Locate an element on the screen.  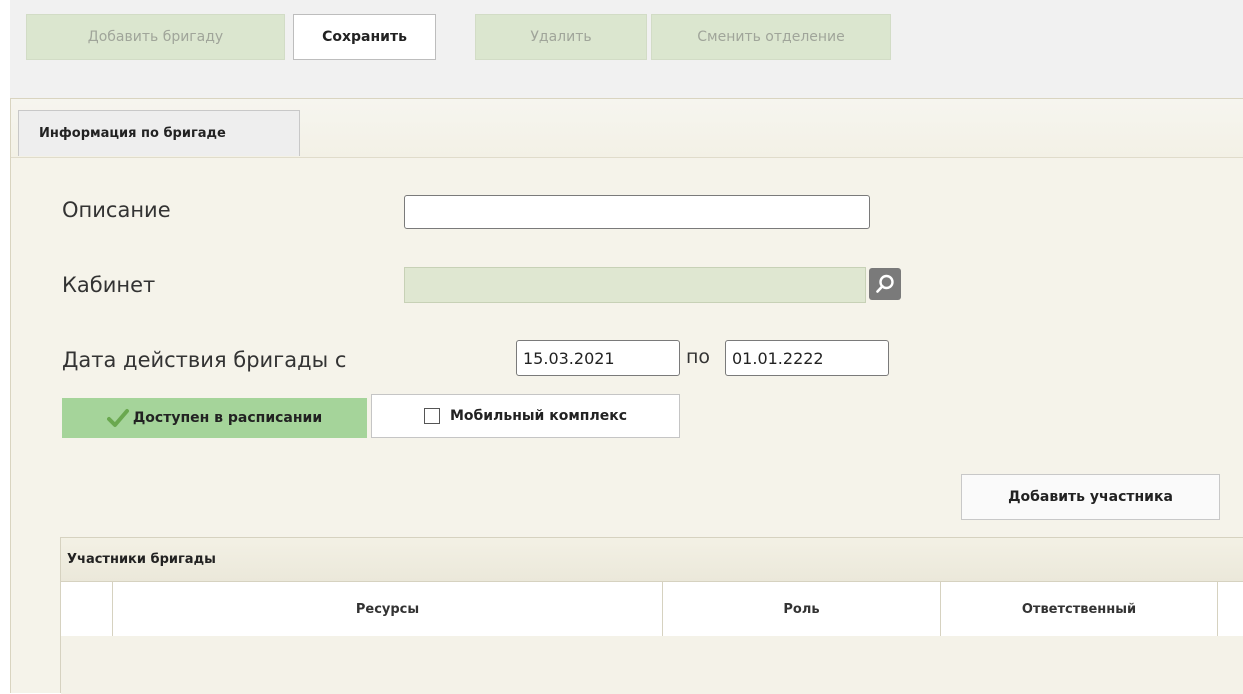
description-input is located at coordinates (637, 212).